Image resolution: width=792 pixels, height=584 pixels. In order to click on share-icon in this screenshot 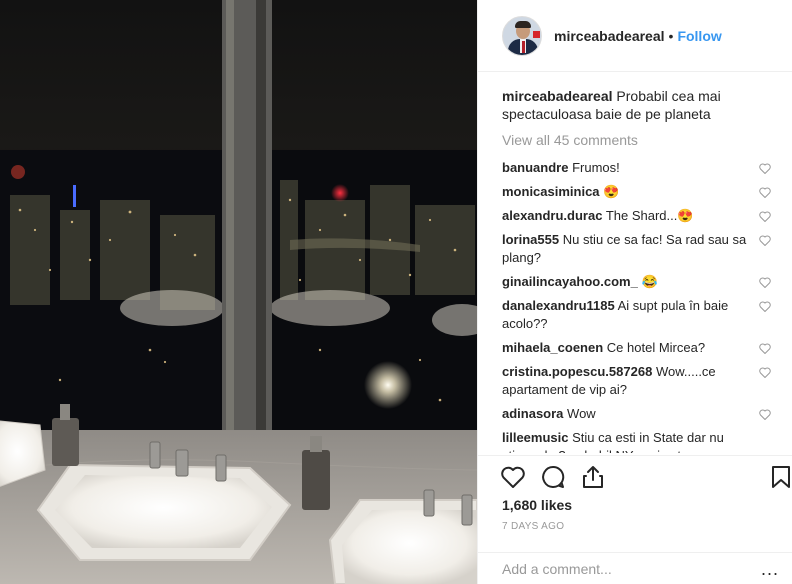, I will do `click(593, 477)`.